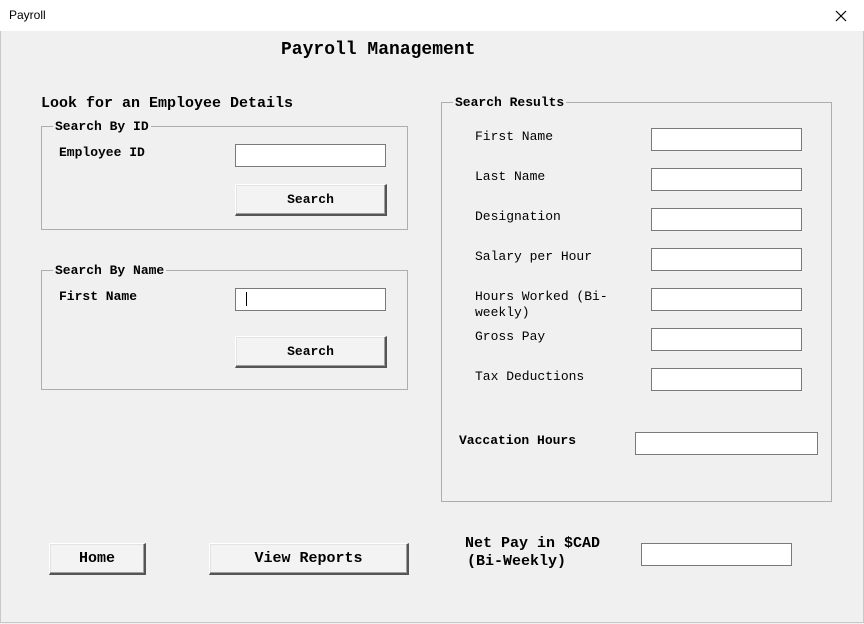 The image size is (864, 624). I want to click on result-gross-pay-field, so click(726, 339).